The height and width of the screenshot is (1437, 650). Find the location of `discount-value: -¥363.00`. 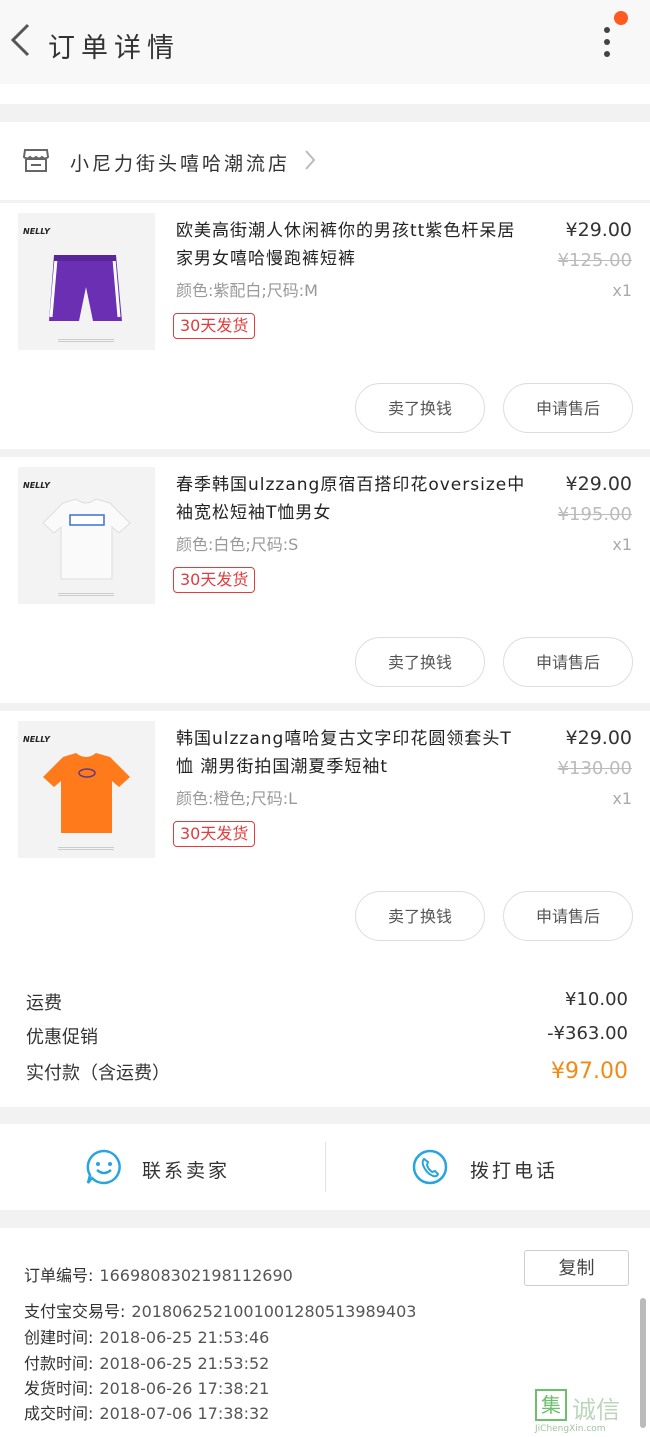

discount-value: -¥363.00 is located at coordinates (587, 1033).